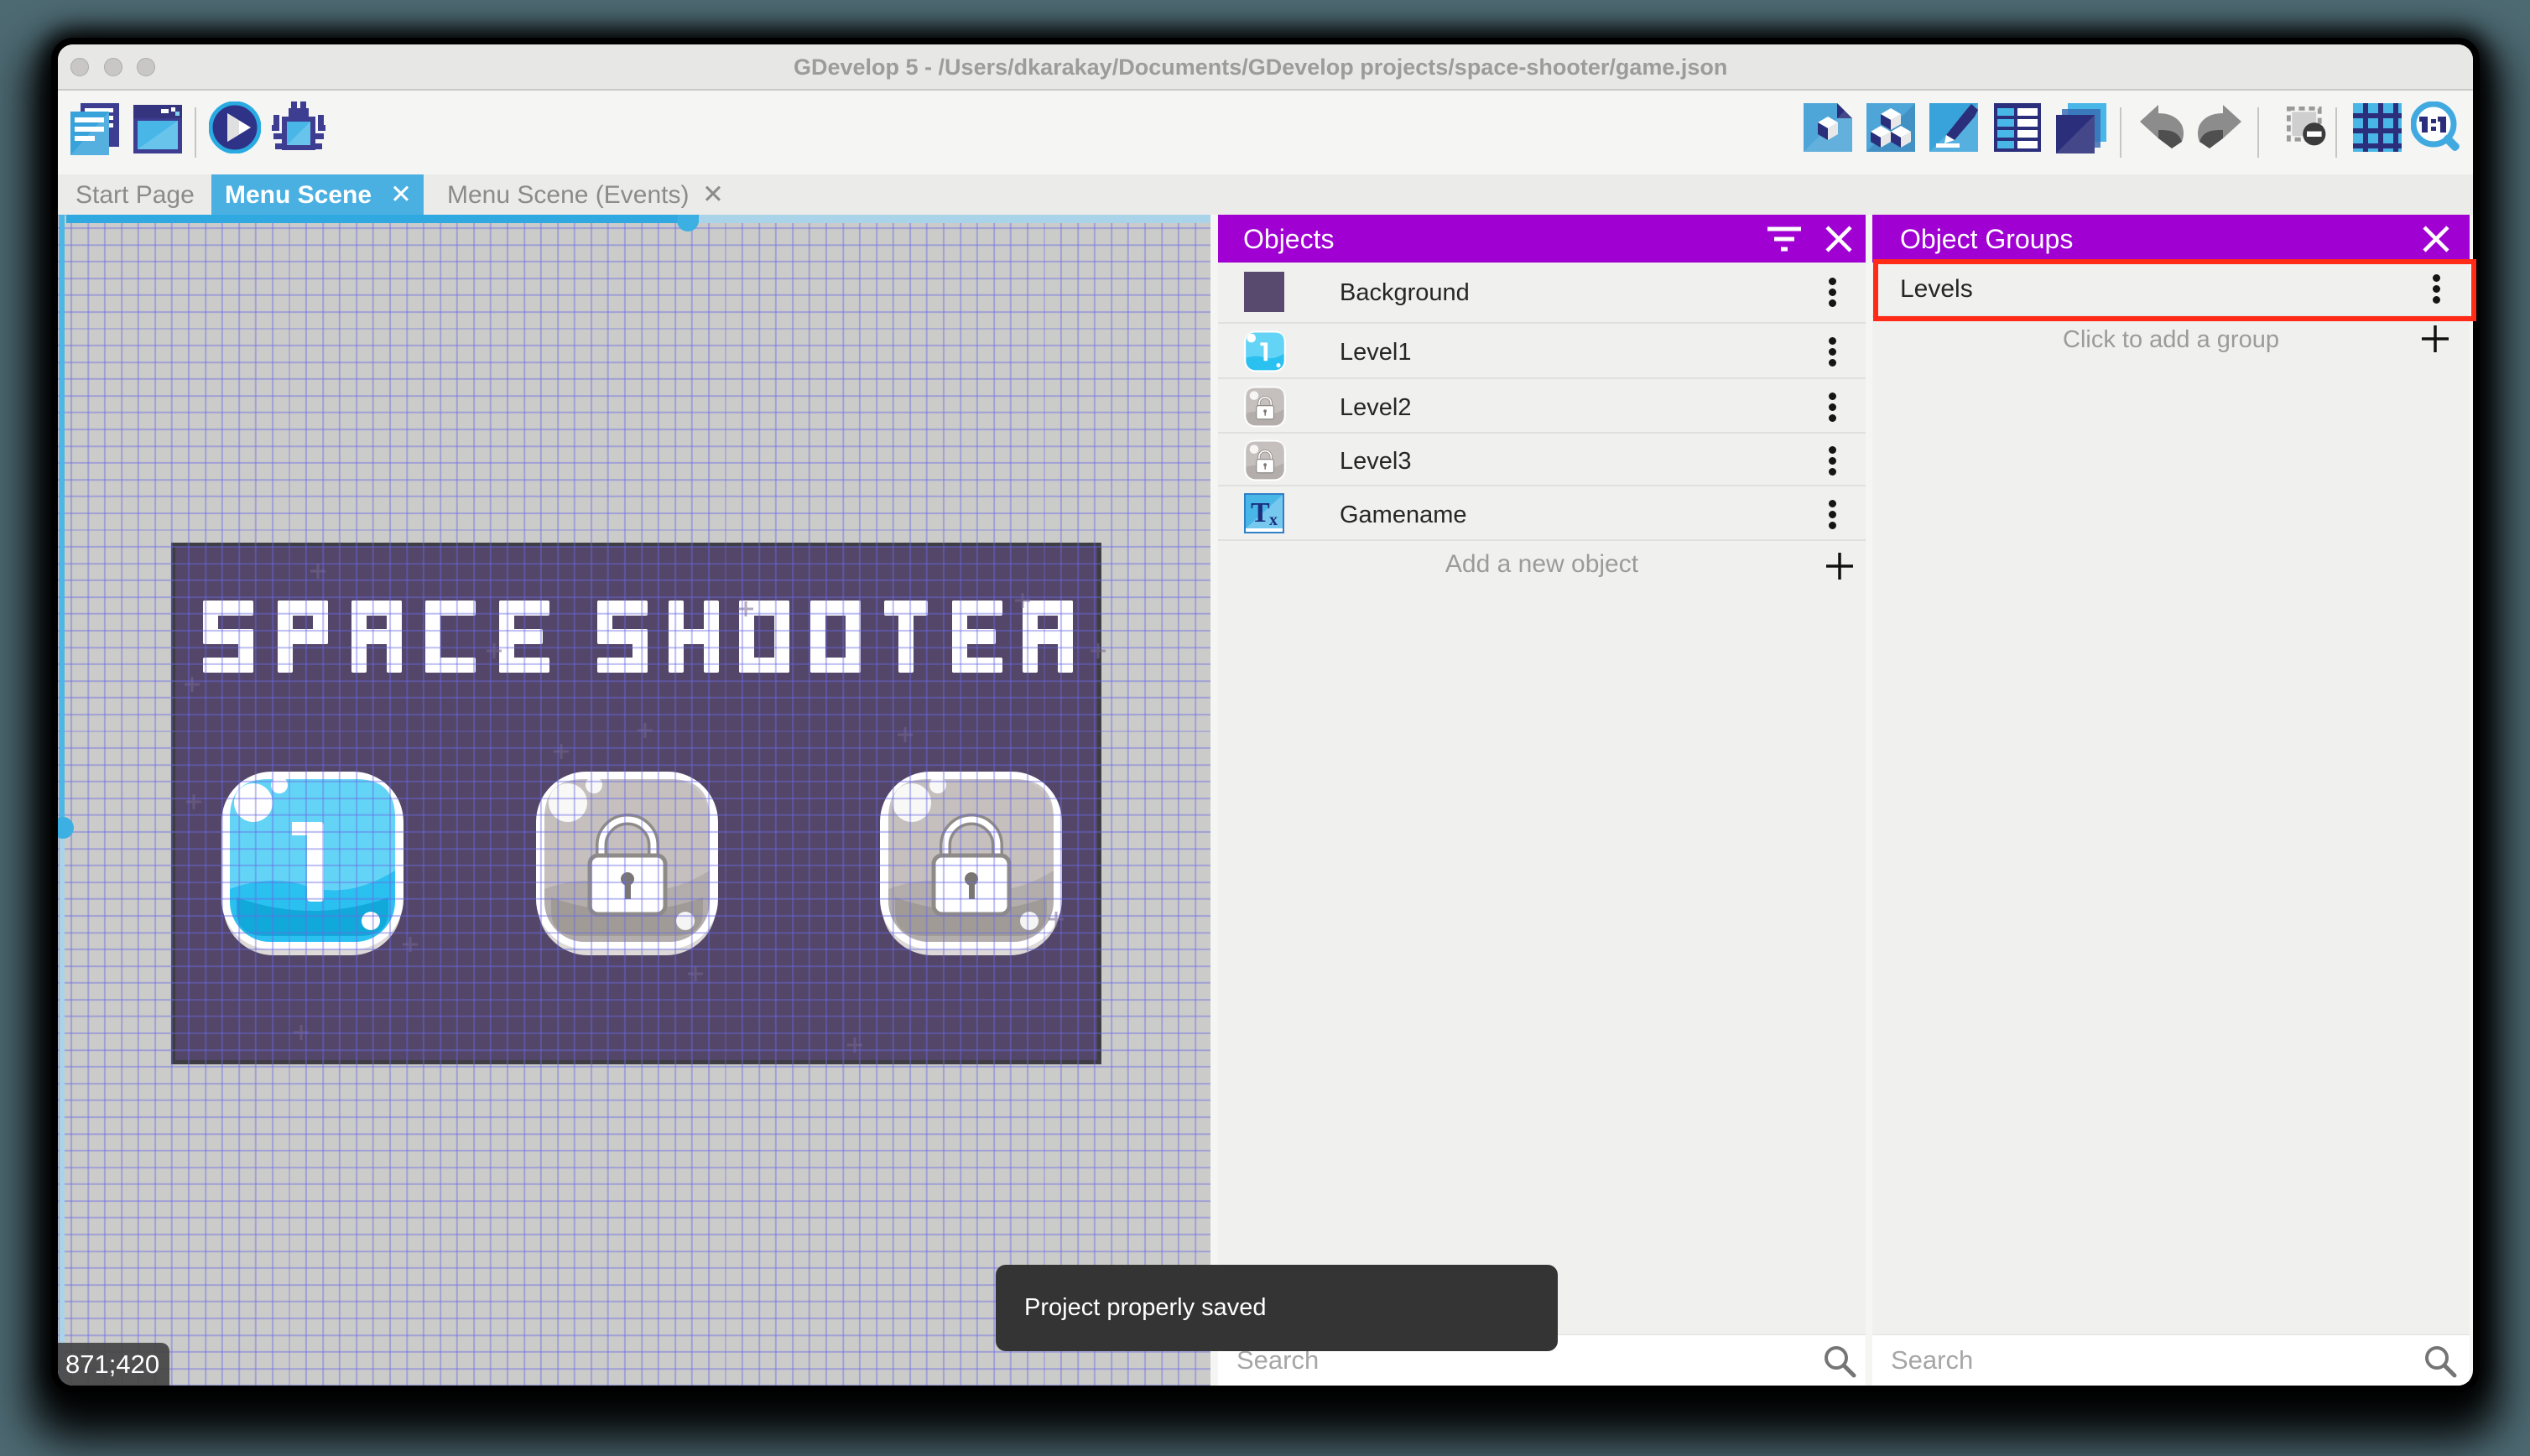 This screenshot has height=1456, width=2530. Describe the element at coordinates (1260, 512) in the screenshot. I see `svg-text: T` at that location.